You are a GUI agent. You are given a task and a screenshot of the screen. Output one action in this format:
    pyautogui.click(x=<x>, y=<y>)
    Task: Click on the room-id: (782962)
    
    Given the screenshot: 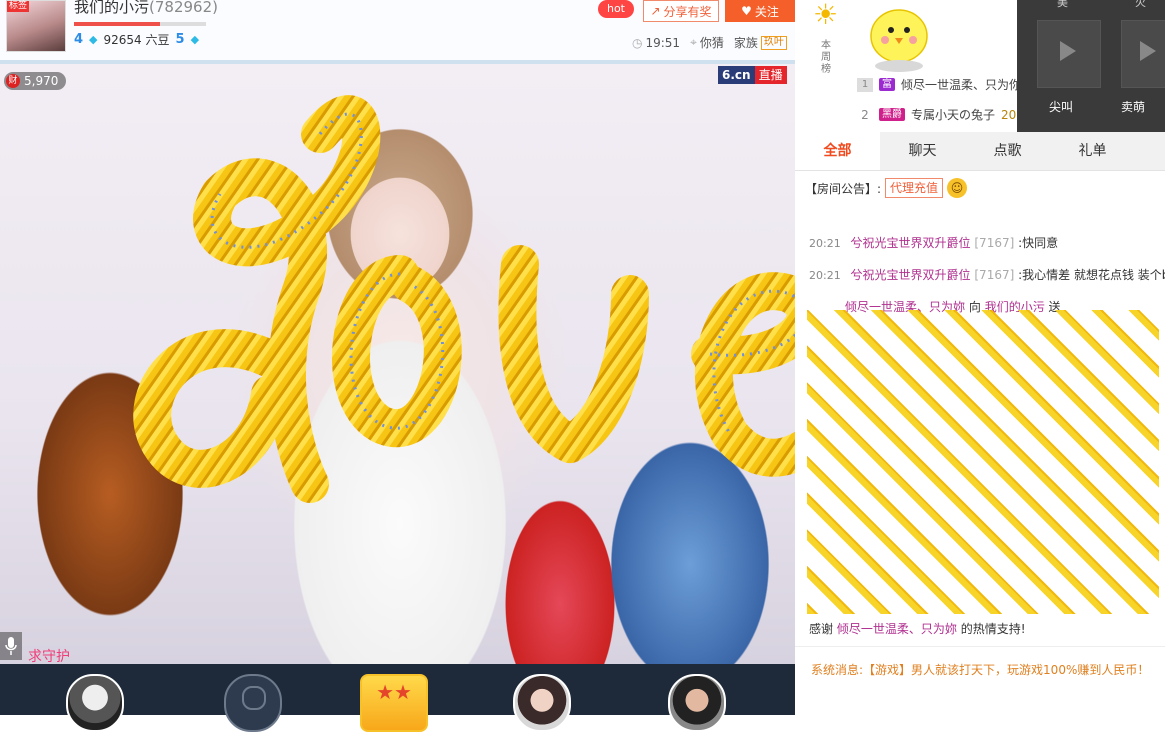 What is the action you would take?
    pyautogui.click(x=183, y=8)
    